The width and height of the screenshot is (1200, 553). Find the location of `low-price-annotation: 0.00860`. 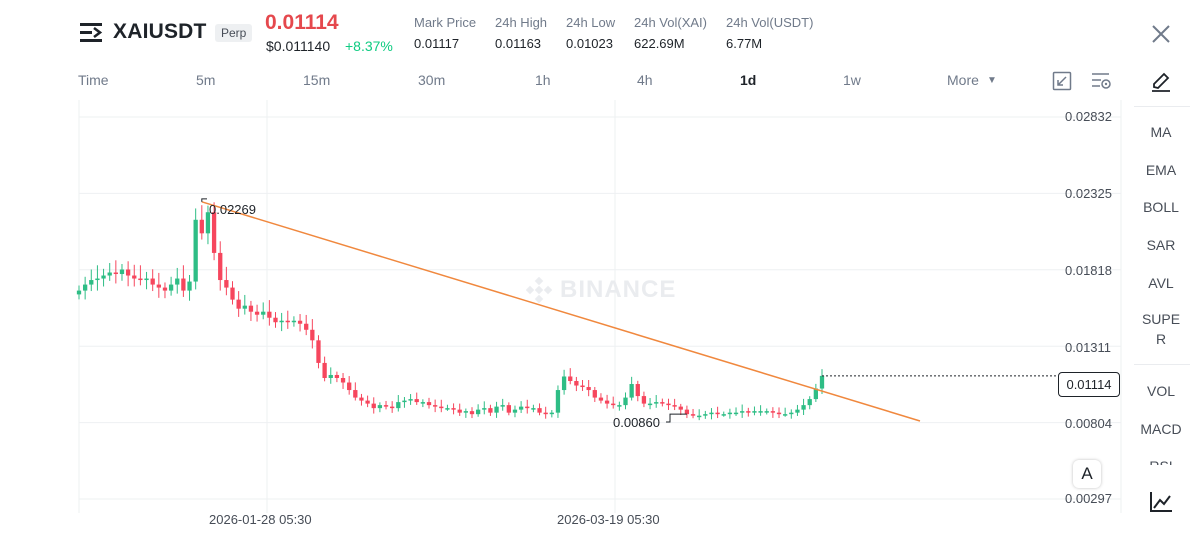

low-price-annotation: 0.00860 is located at coordinates (636, 422).